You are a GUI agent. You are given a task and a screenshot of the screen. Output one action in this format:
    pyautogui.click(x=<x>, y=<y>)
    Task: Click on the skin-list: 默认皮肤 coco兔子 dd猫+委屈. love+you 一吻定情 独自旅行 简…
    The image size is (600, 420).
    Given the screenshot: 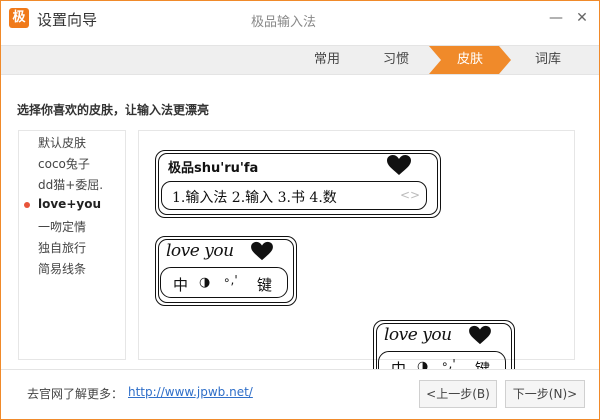 What is the action you would take?
    pyautogui.click(x=72, y=245)
    